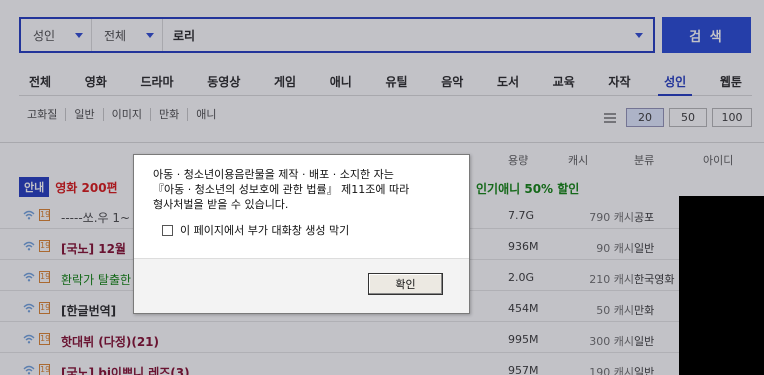 The width and height of the screenshot is (764, 375). Describe the element at coordinates (405, 284) in the screenshot. I see `ok-button: 확인` at that location.